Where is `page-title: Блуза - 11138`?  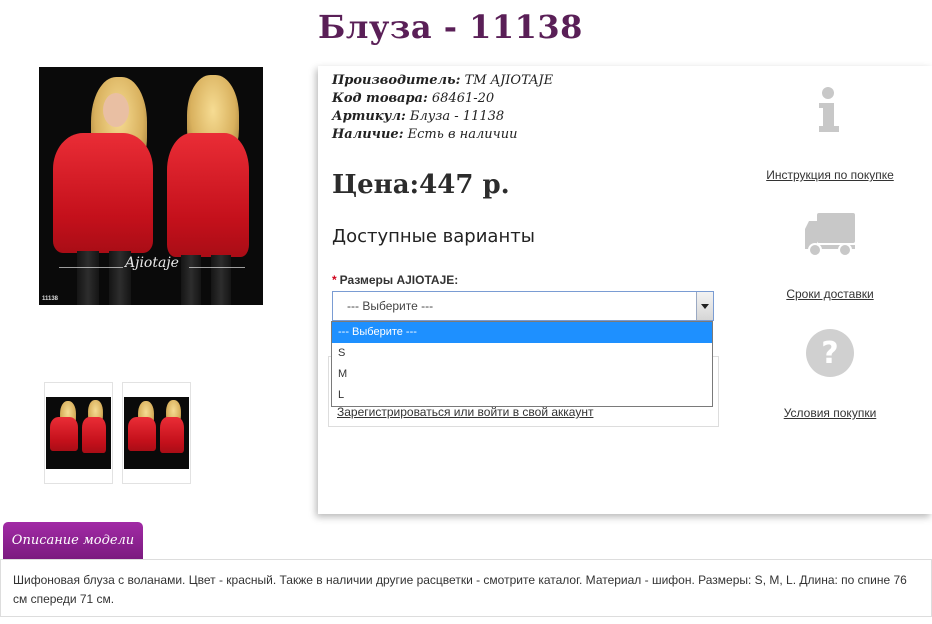
page-title: Блуза - 11138 is located at coordinates (450, 27).